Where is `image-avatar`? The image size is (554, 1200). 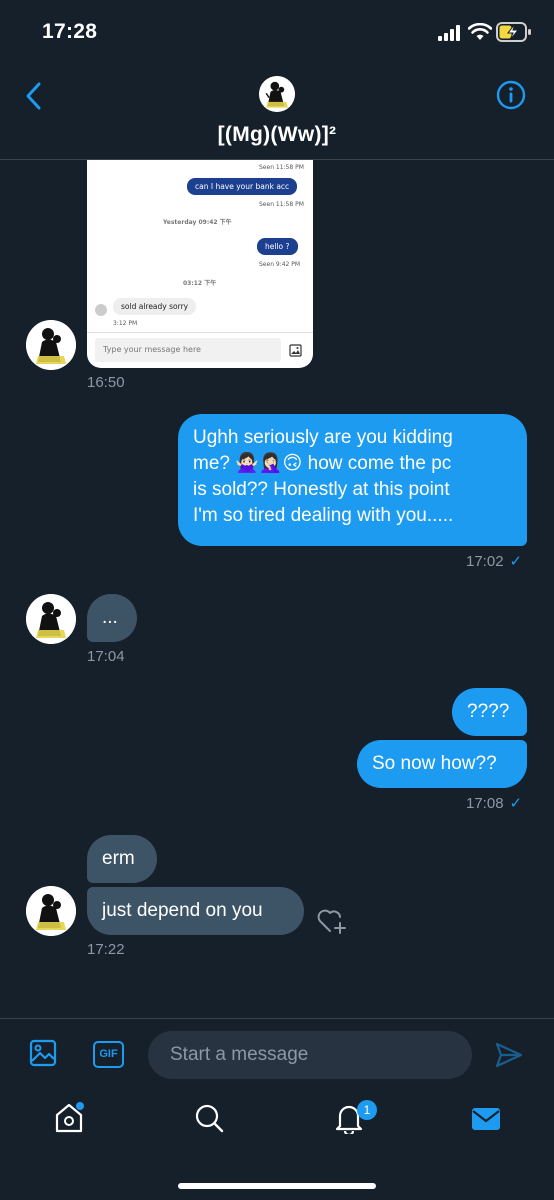
image-avatar is located at coordinates (101, 310).